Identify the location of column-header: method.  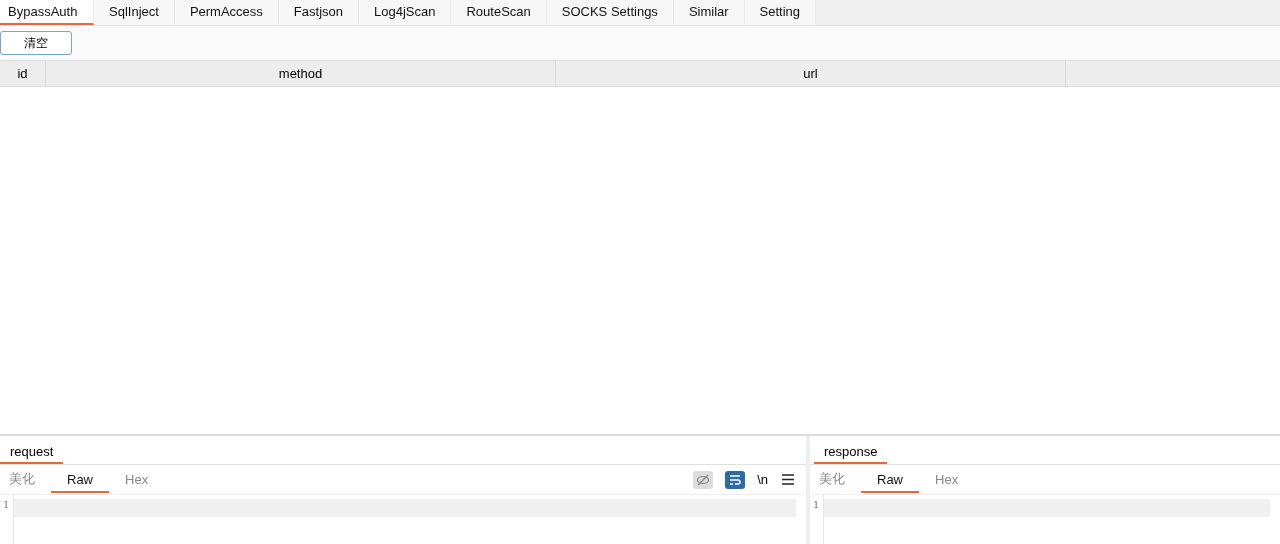
(301, 73).